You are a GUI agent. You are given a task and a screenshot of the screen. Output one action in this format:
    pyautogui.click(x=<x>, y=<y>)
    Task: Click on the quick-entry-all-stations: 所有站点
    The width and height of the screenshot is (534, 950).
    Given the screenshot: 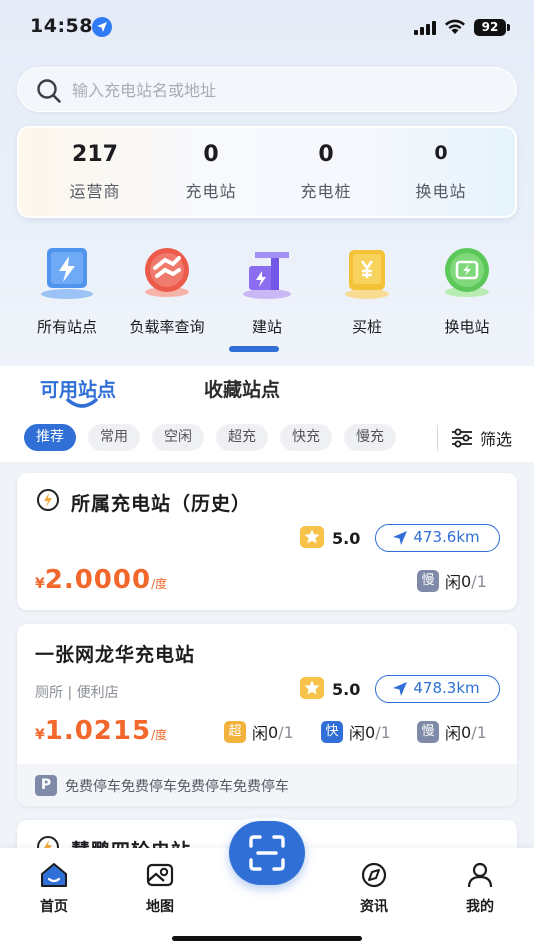 What is the action you would take?
    pyautogui.click(x=67, y=290)
    